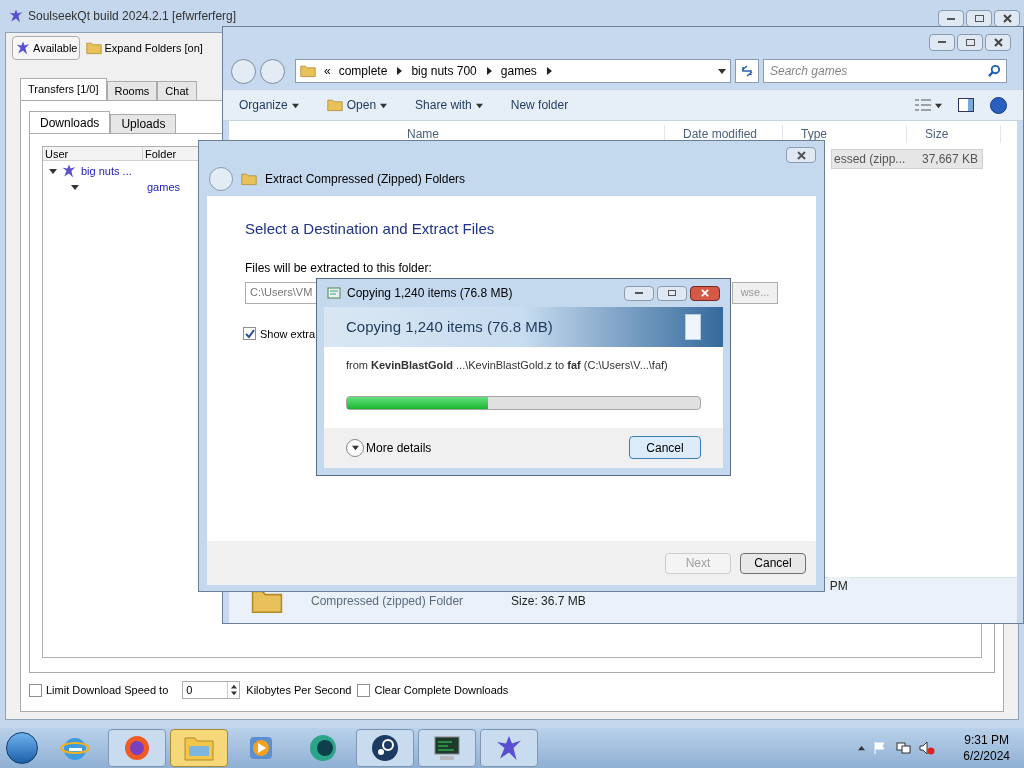 The image size is (1024, 768). I want to click on dialog-title: Extract Compressed (Zipped) Folders, so click(365, 179).